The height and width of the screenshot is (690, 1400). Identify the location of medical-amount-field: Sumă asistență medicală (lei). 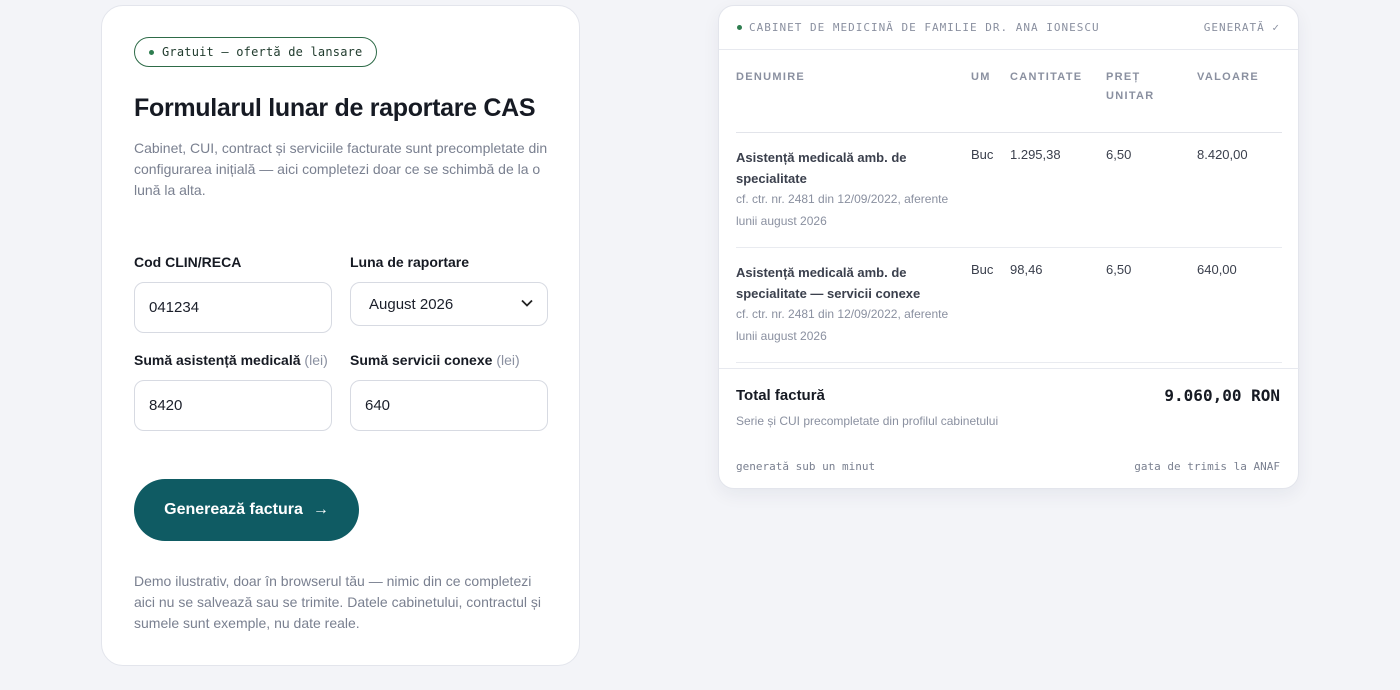
(233, 391).